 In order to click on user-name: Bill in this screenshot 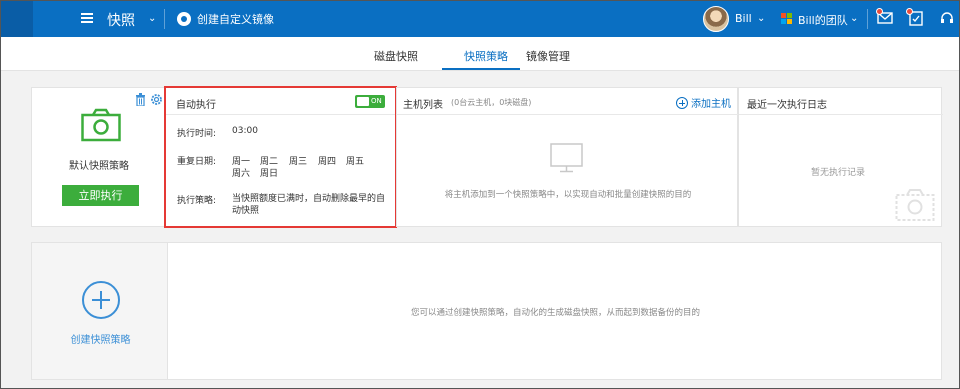, I will do `click(743, 18)`.